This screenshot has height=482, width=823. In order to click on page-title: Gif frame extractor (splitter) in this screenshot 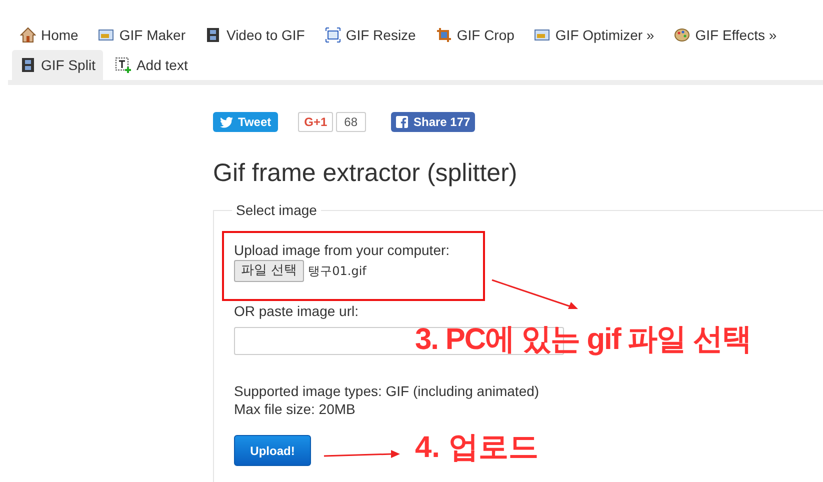, I will do `click(365, 173)`.